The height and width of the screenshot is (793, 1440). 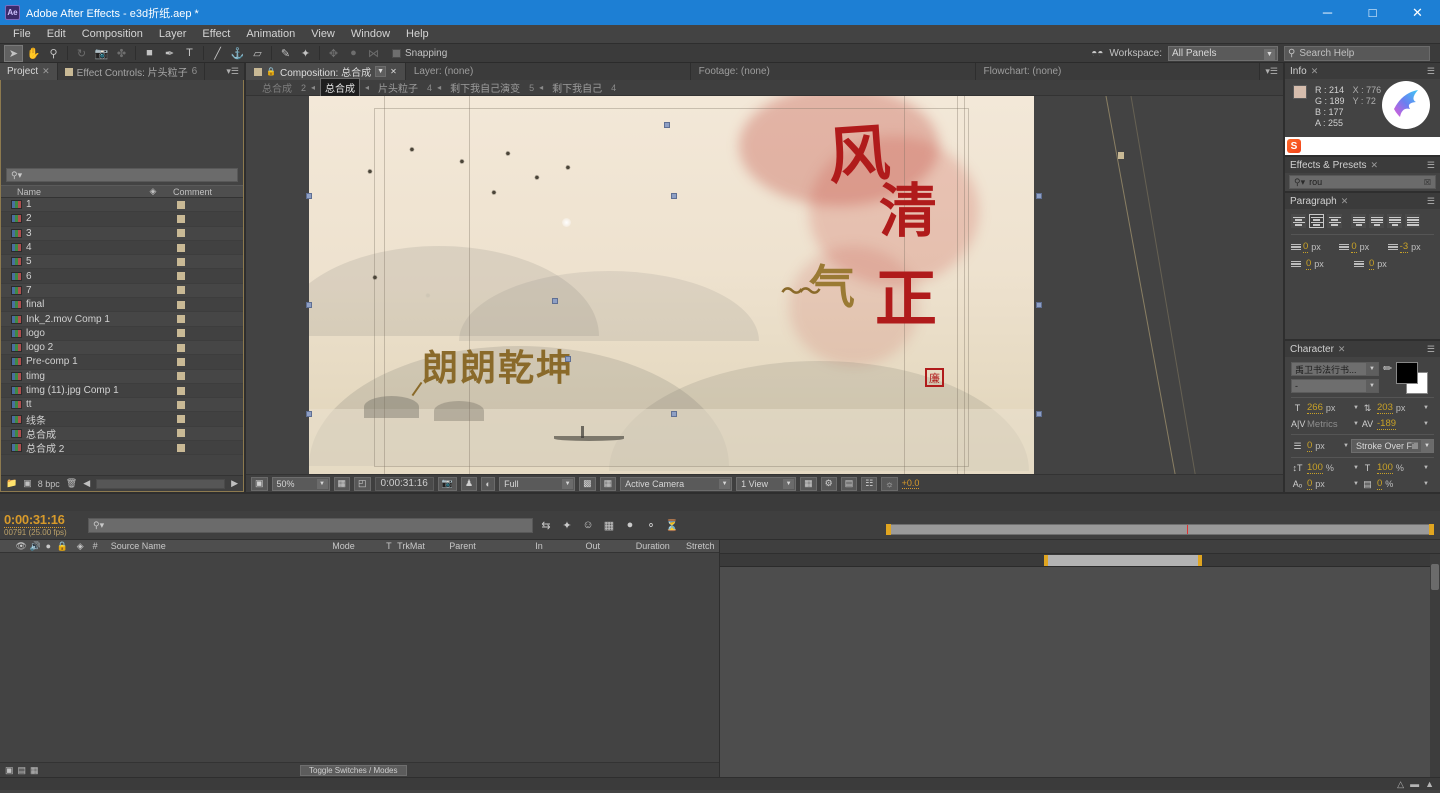 What do you see at coordinates (370, 34) in the screenshot?
I see `menu-item-window: Window` at bounding box center [370, 34].